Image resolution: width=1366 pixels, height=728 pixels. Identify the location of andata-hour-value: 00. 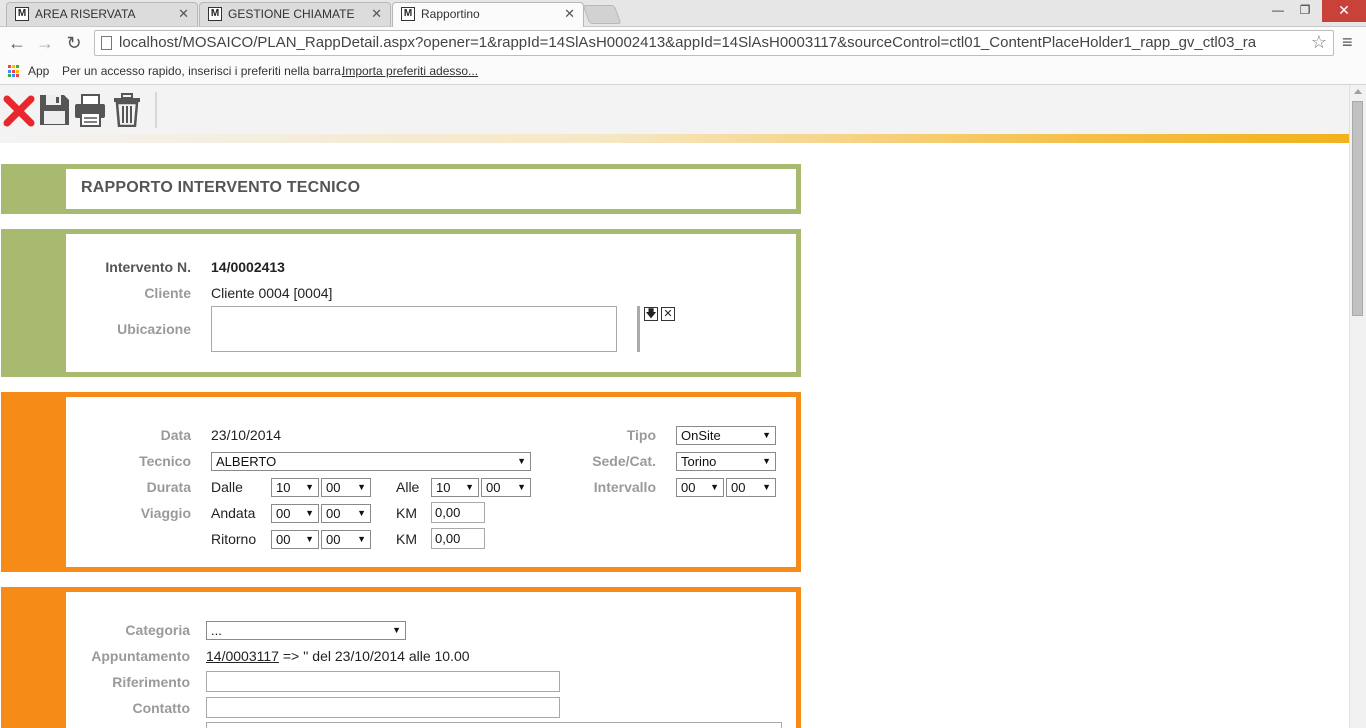
(283, 513).